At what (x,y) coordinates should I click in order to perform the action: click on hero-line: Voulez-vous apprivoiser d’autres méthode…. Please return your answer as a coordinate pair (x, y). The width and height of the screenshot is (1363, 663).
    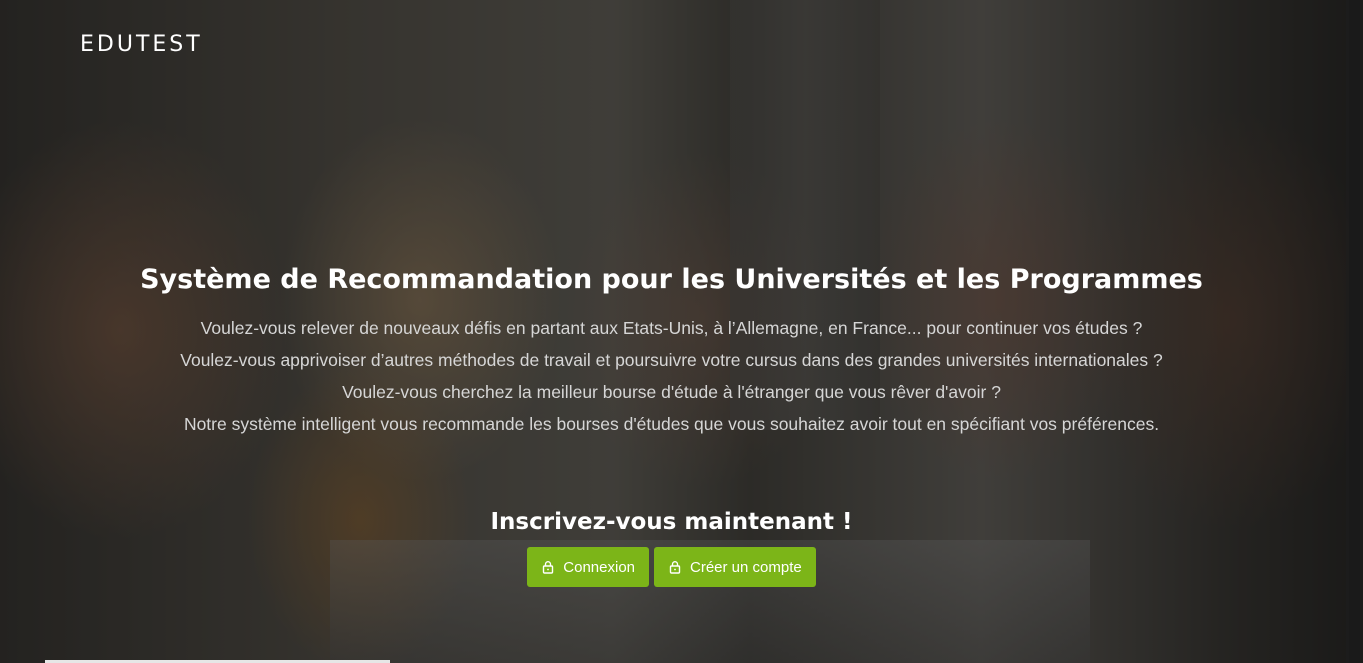
    Looking at the image, I should click on (671, 360).